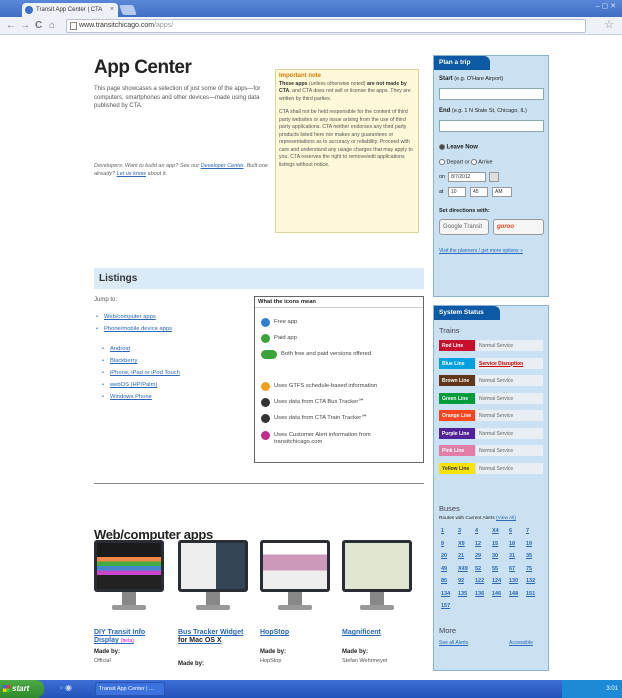 The image size is (622, 698). I want to click on see-all-alerts-link: See all Alerts, so click(453, 643).